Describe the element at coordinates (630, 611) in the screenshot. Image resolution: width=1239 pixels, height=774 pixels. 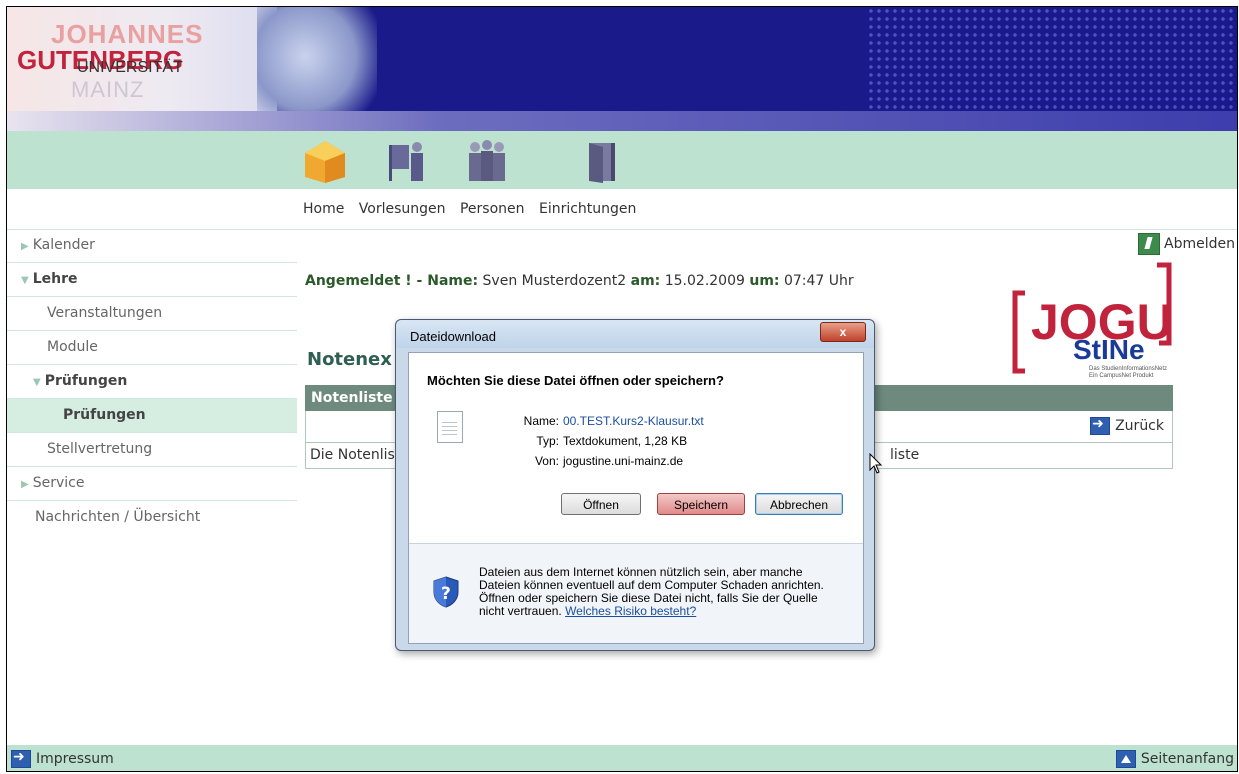
I see `risk-help-link: Welches Risiko besteht?` at that location.